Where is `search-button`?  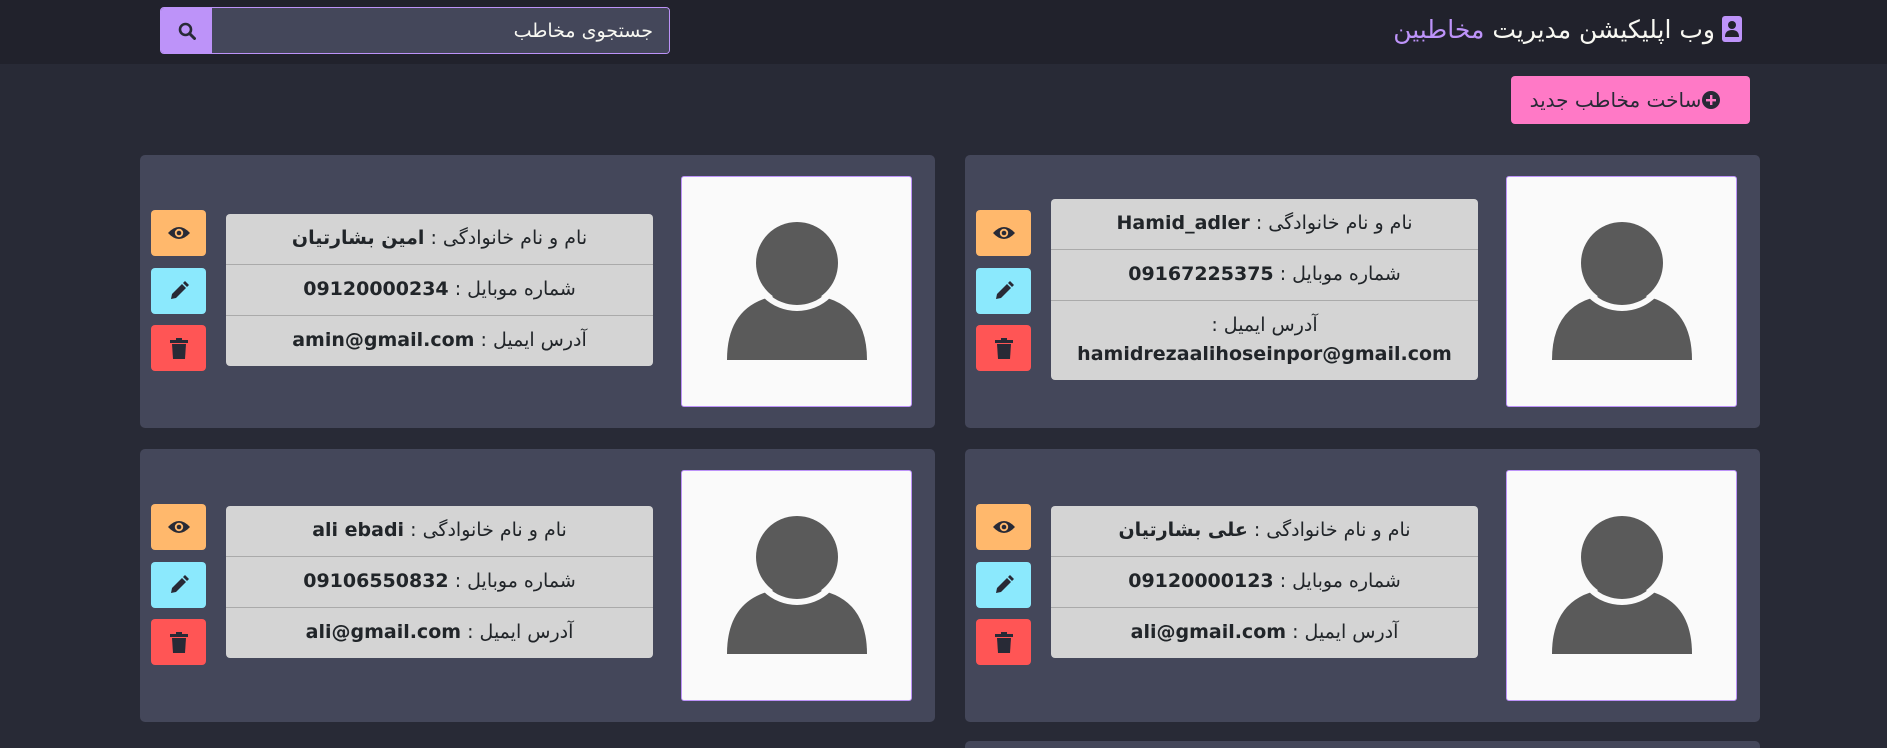 search-button is located at coordinates (186, 30).